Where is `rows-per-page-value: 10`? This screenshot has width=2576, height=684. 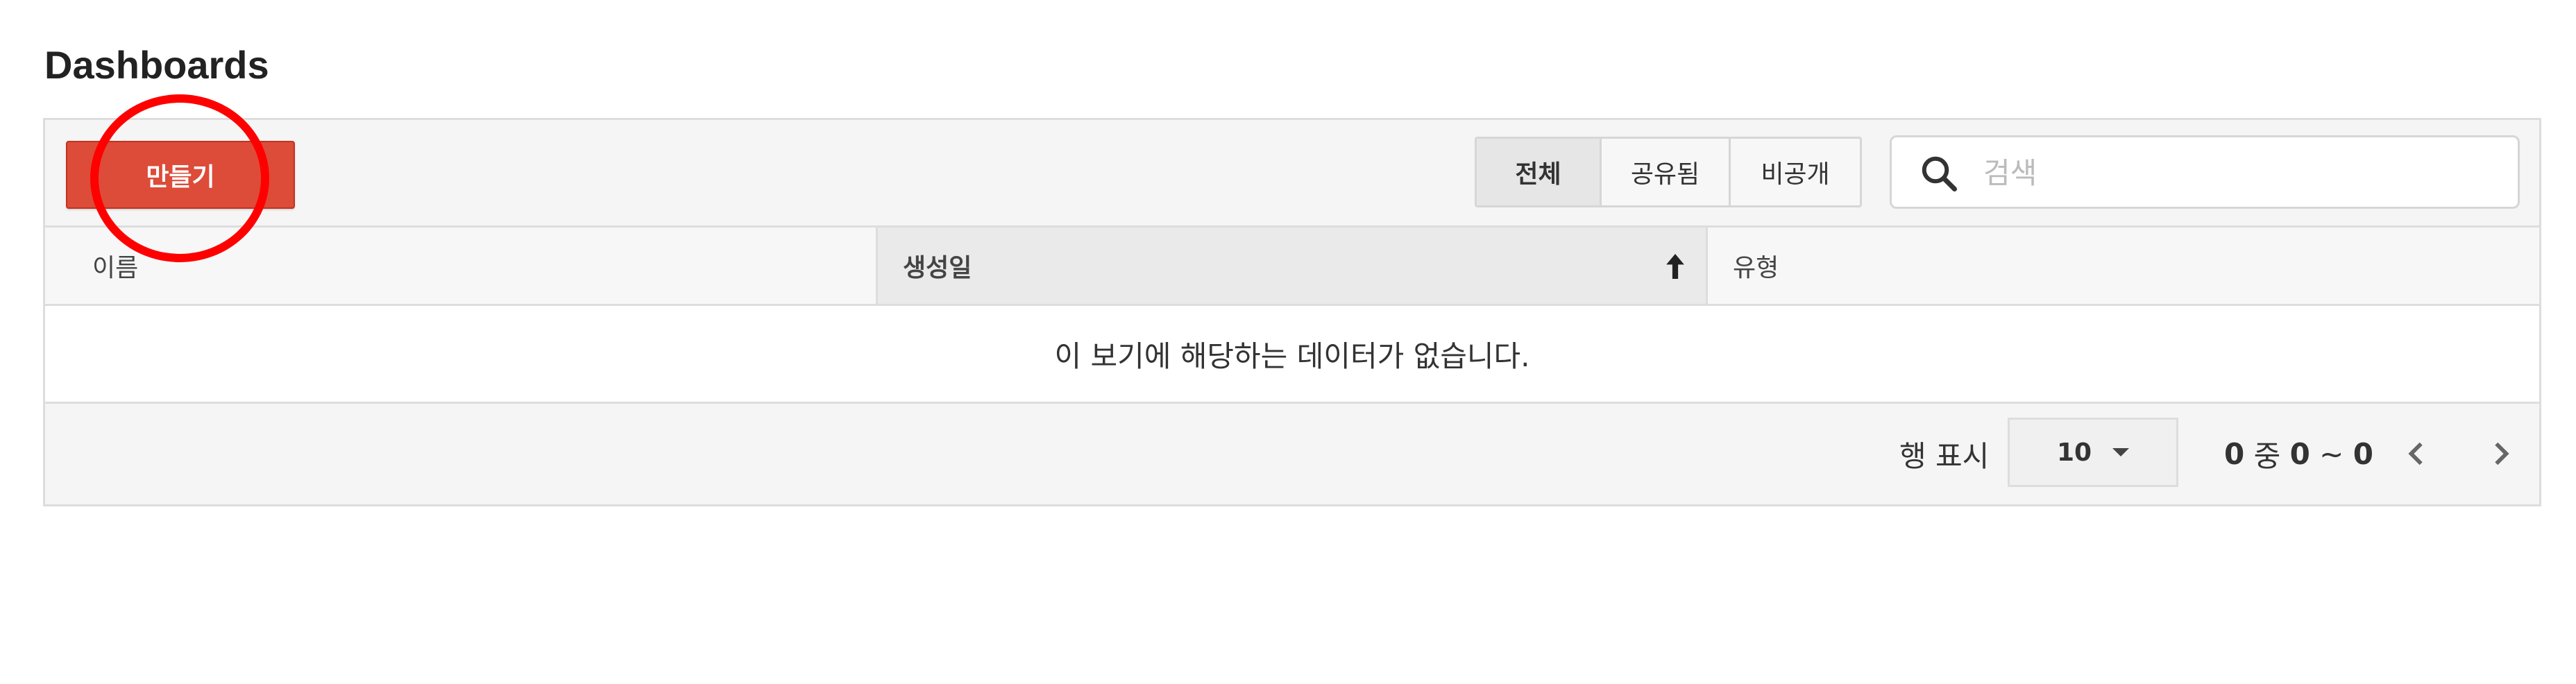 rows-per-page-value: 10 is located at coordinates (2074, 452).